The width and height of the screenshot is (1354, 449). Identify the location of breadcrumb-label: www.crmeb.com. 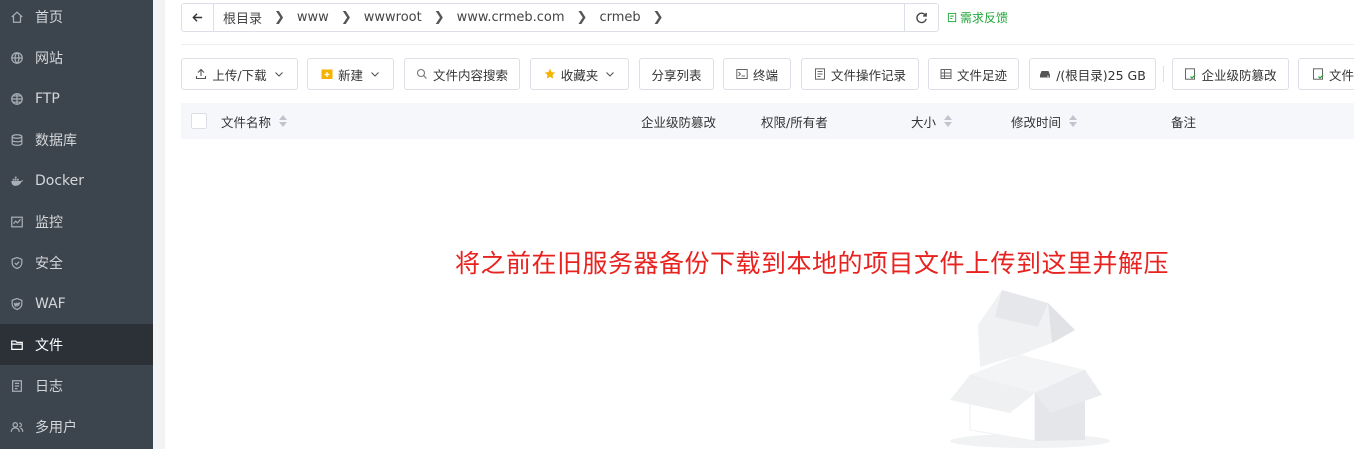
(511, 17).